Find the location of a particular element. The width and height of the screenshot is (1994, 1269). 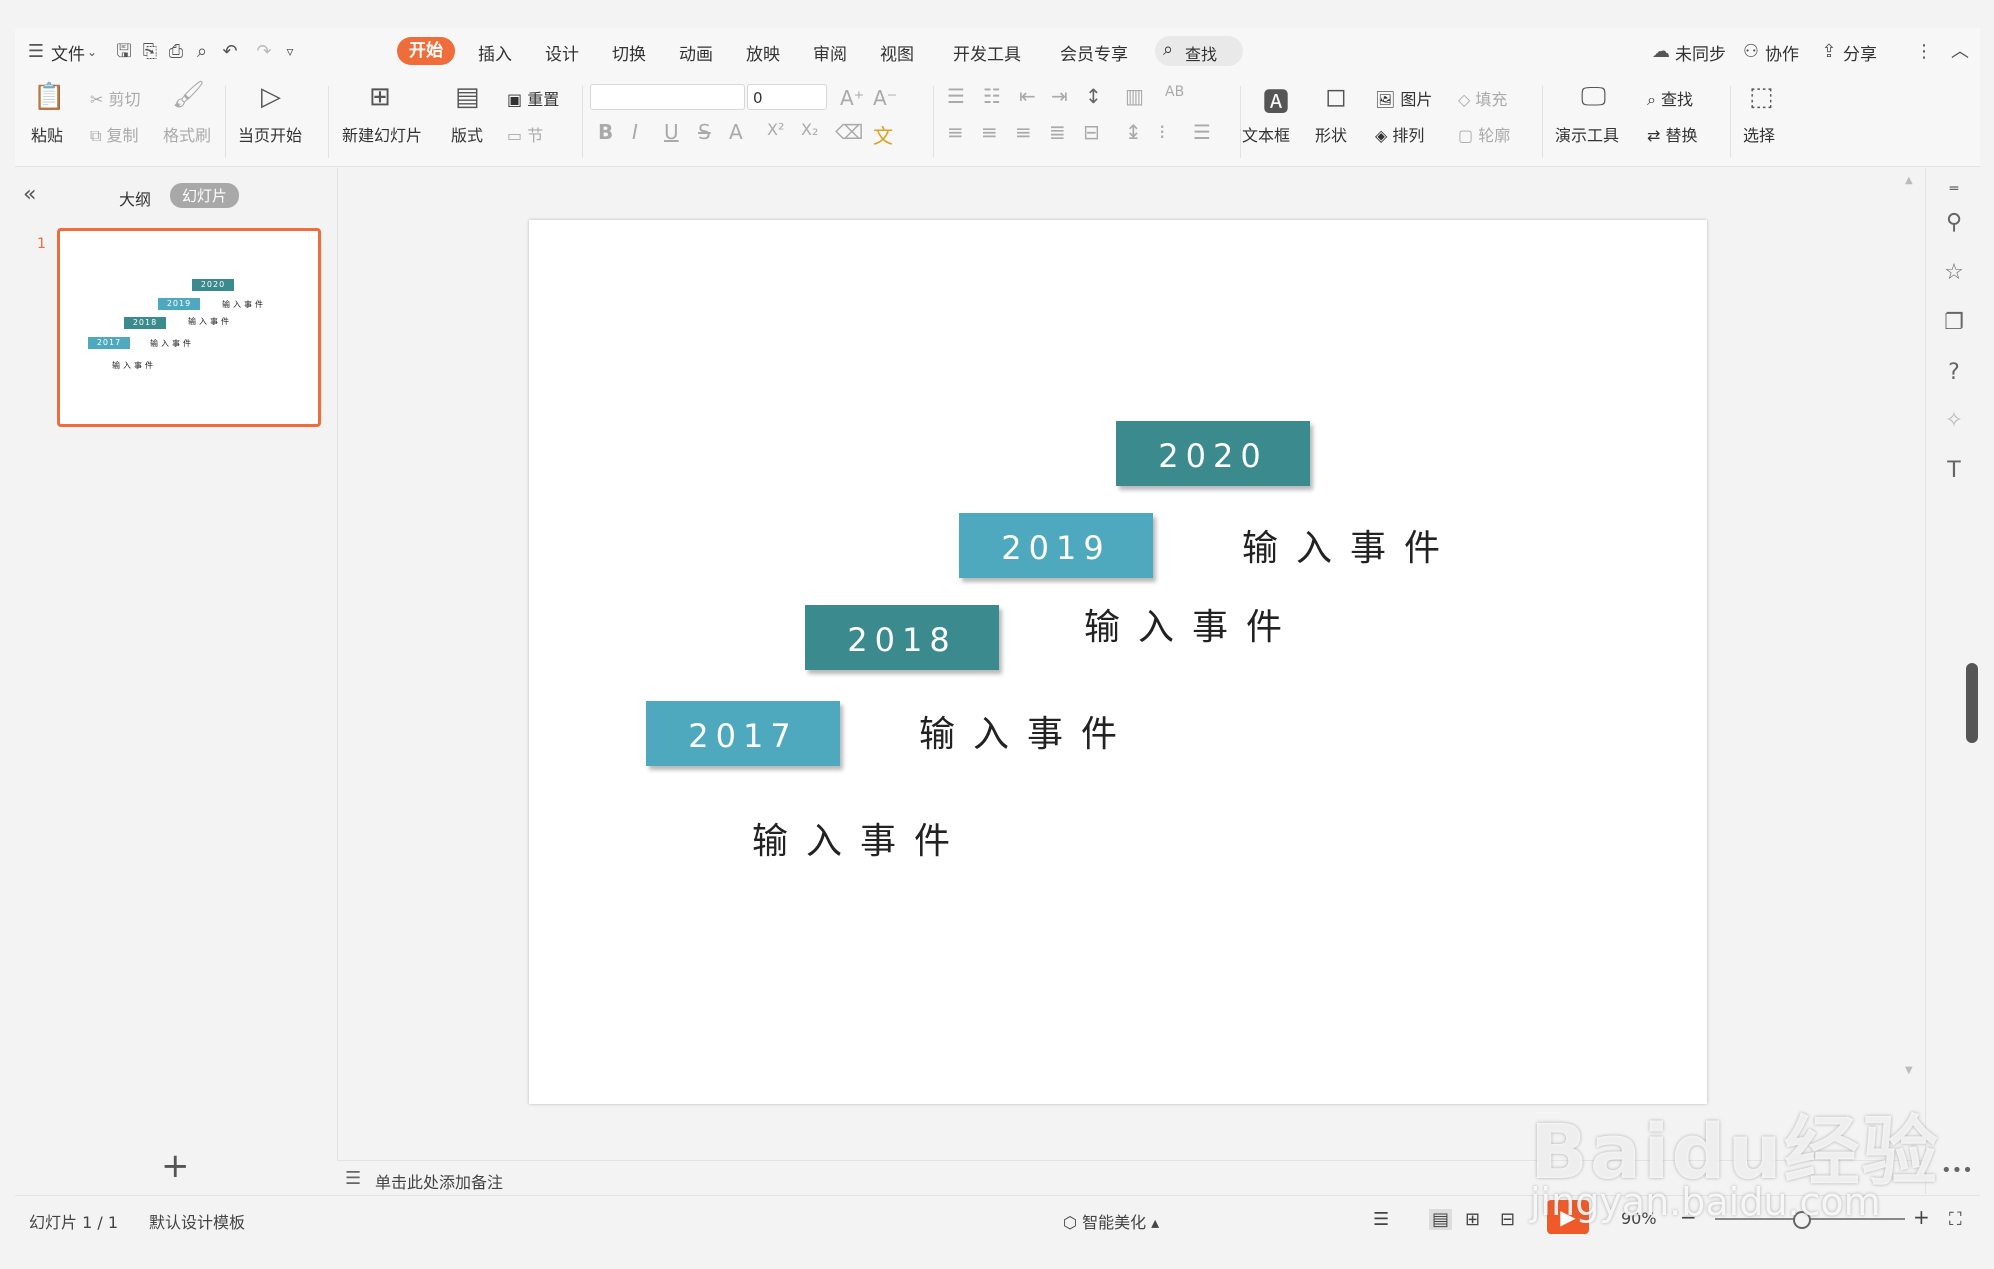

find-button: ⌕ 查找 is located at coordinates (1670, 98).